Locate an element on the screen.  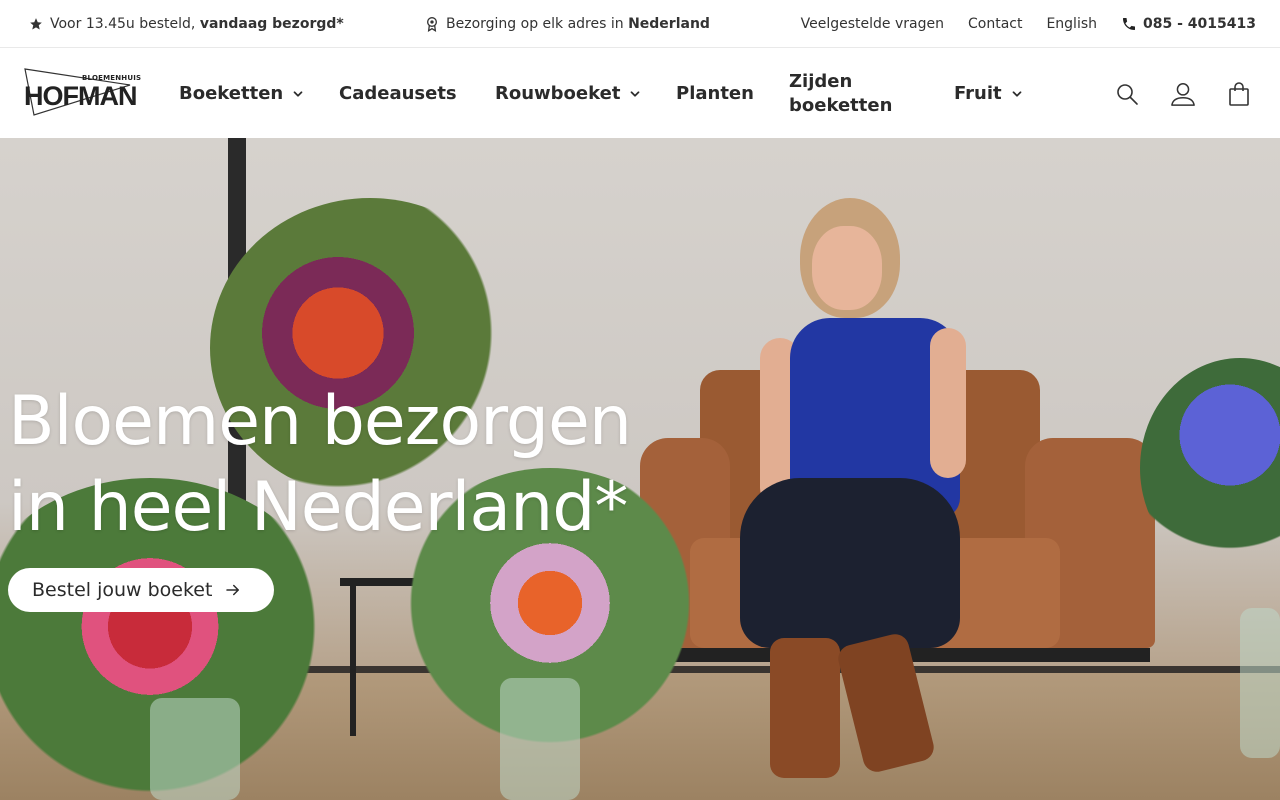
nav-label: Fruit is located at coordinates (978, 93).